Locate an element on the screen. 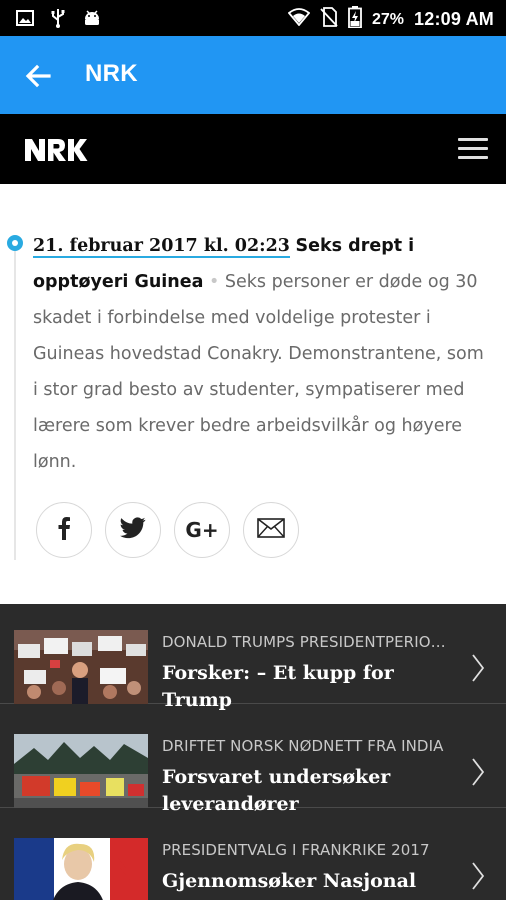 The width and height of the screenshot is (506, 900). facebook-icon is located at coordinates (64, 530).